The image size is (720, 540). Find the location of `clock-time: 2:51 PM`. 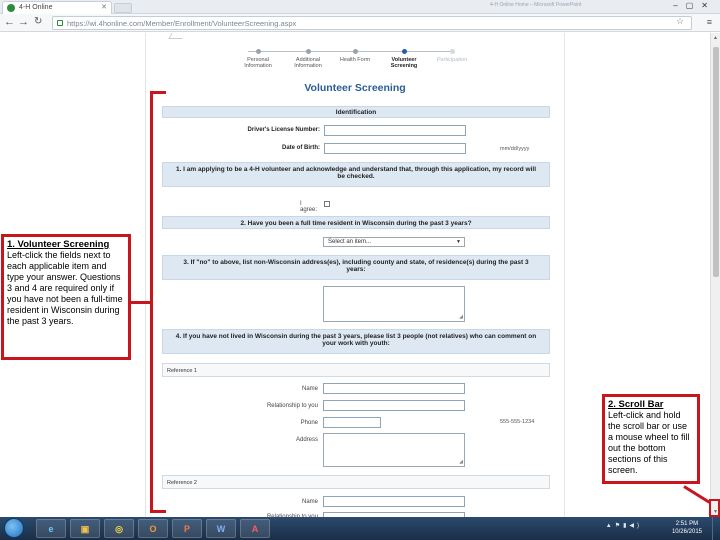

clock-time: 2:51 PM is located at coordinates (687, 524).